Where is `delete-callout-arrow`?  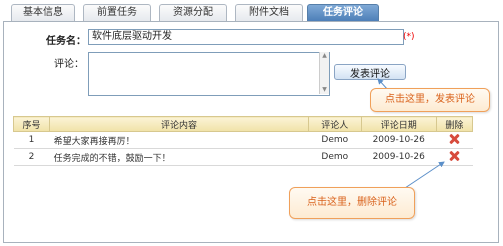 delete-callout-arrow is located at coordinates (423, 176).